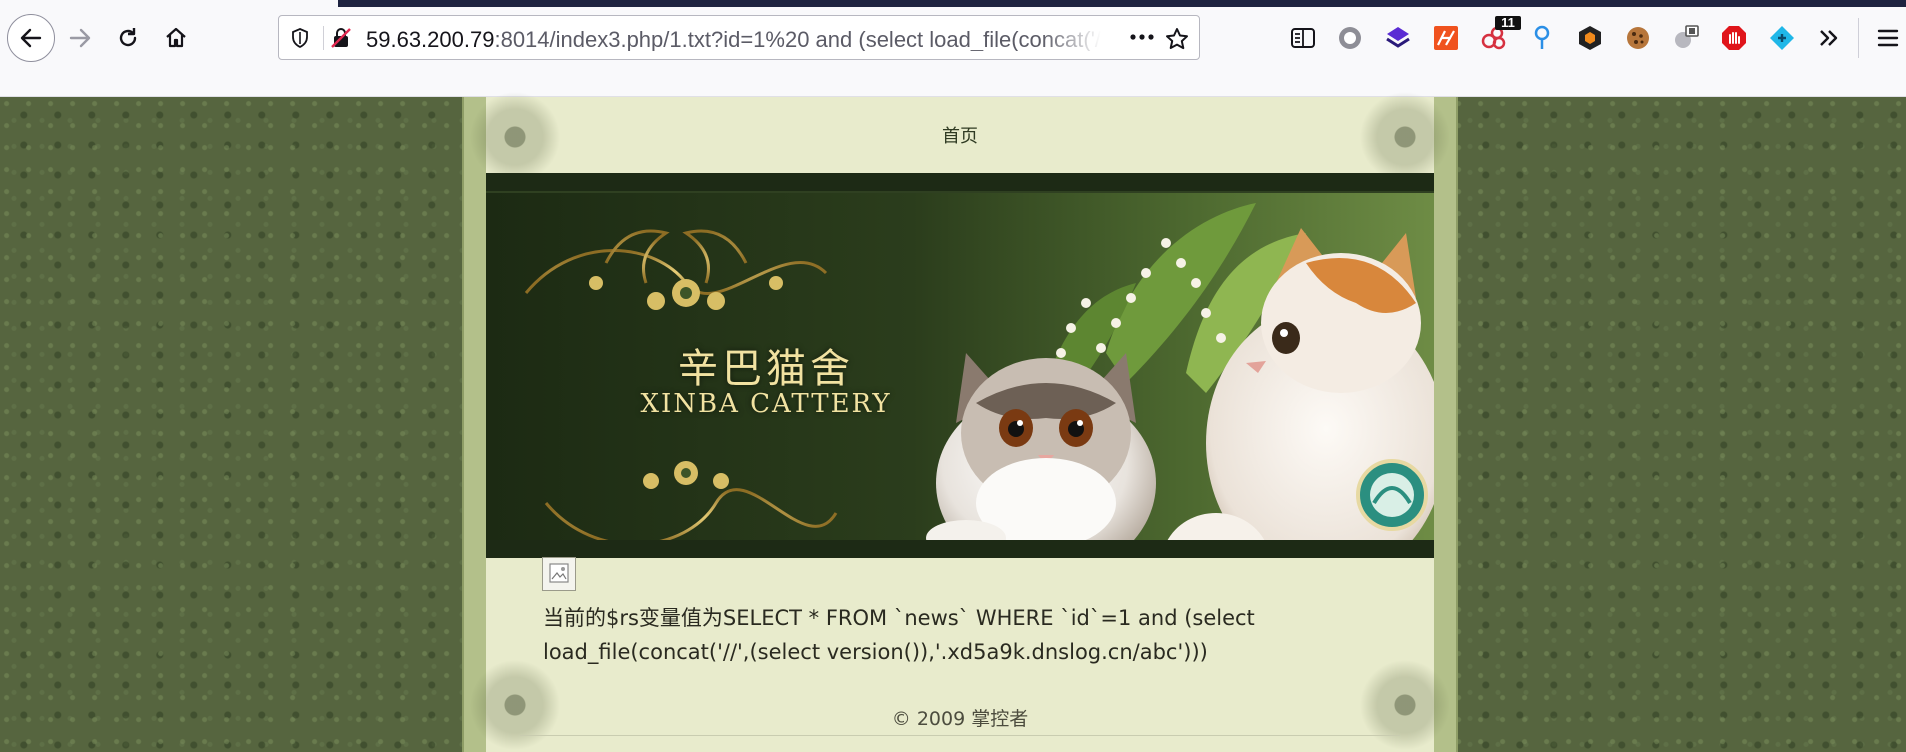 The height and width of the screenshot is (752, 1906). I want to click on cookie-extension-button, so click(1638, 38).